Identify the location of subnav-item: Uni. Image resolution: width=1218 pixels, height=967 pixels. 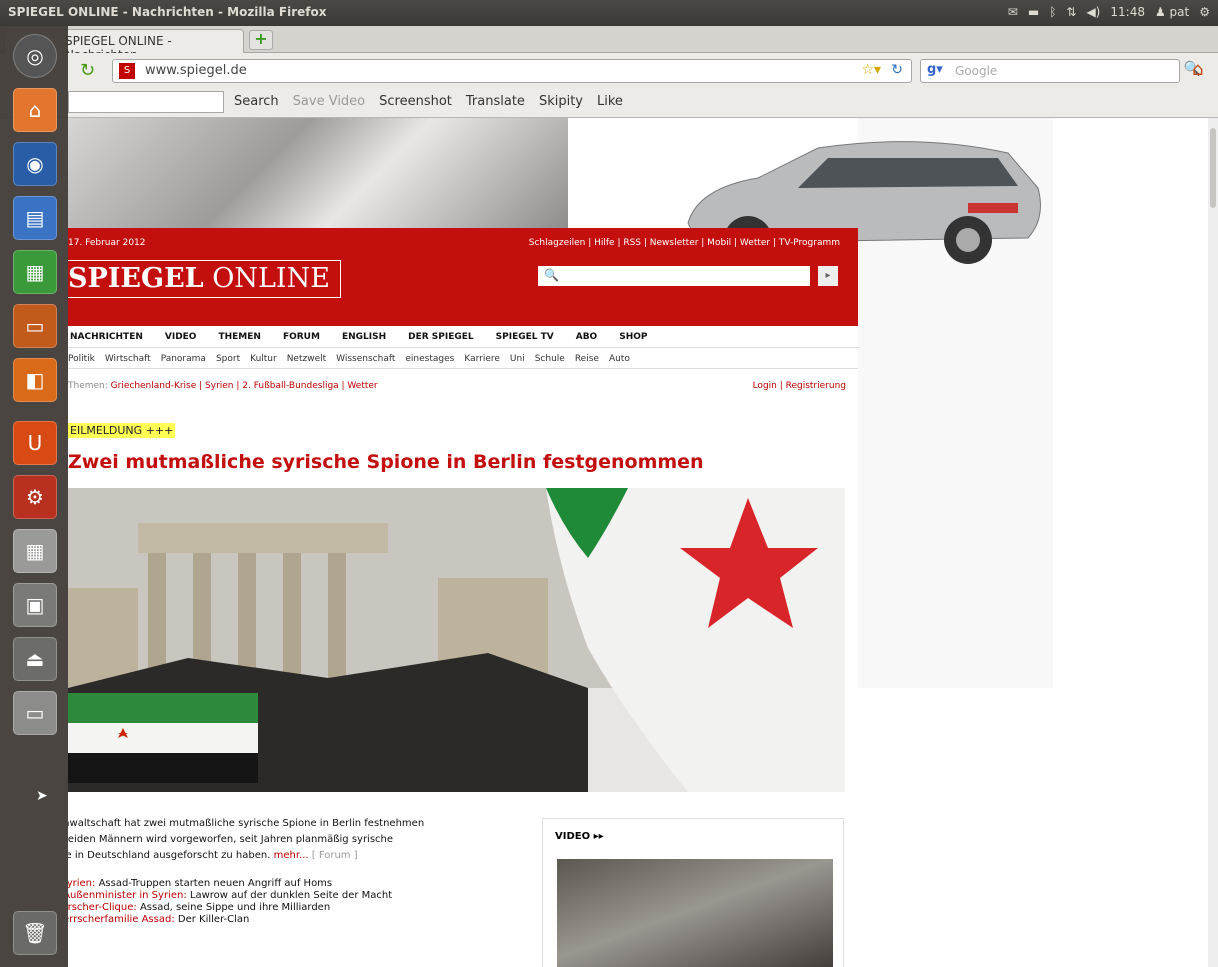
(517, 359).